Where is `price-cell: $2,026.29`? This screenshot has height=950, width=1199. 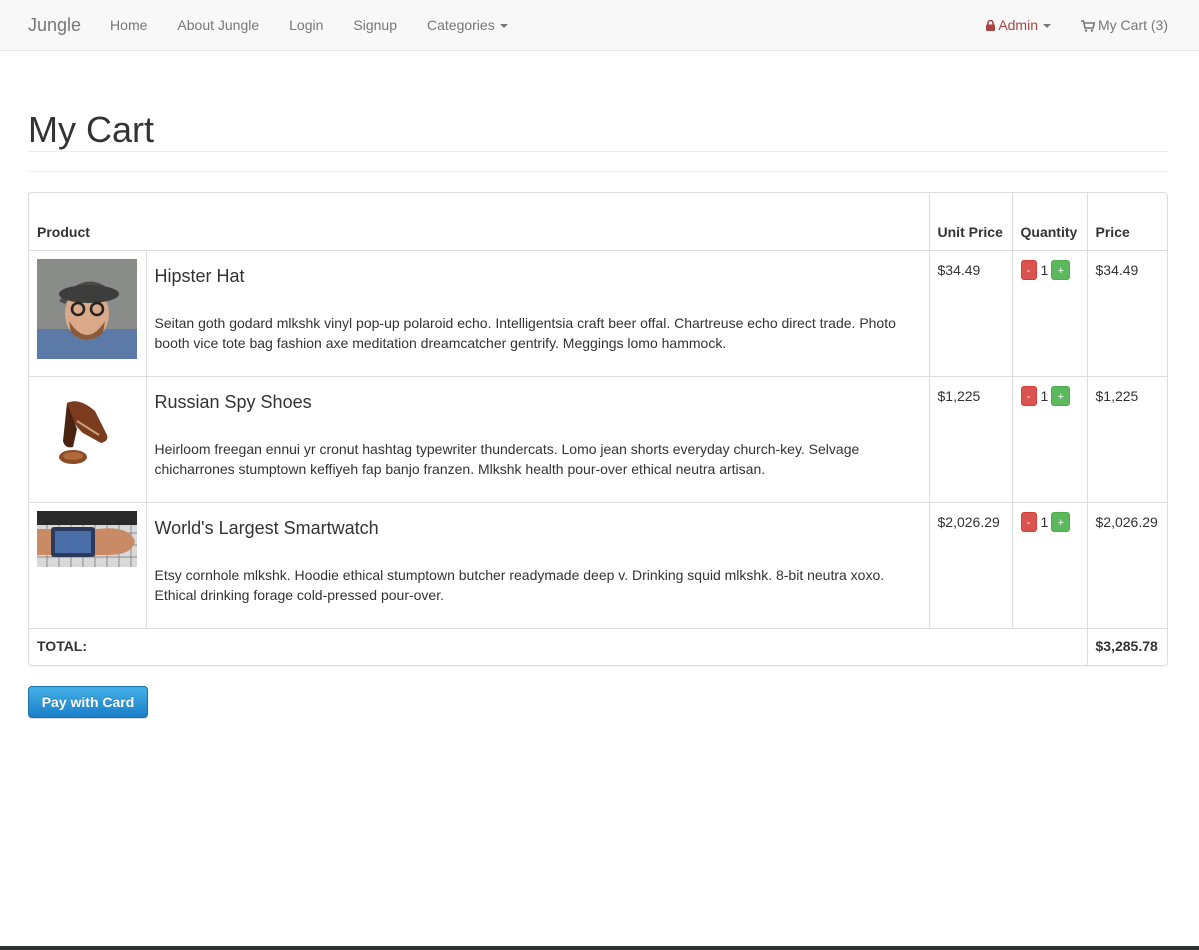 price-cell: $2,026.29 is located at coordinates (1126, 565).